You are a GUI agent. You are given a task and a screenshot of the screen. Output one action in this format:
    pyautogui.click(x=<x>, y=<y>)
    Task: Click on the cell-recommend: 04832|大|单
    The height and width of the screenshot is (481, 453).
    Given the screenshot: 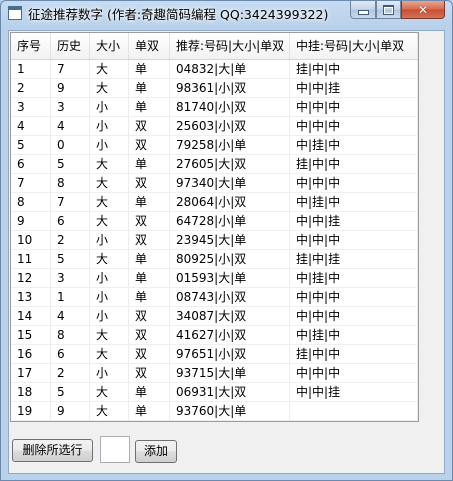 What is the action you would take?
    pyautogui.click(x=230, y=69)
    